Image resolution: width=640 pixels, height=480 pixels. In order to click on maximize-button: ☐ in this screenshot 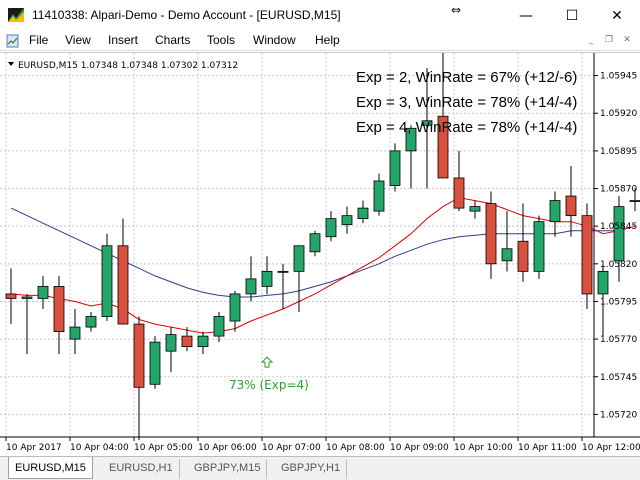, I will do `click(572, 15)`.